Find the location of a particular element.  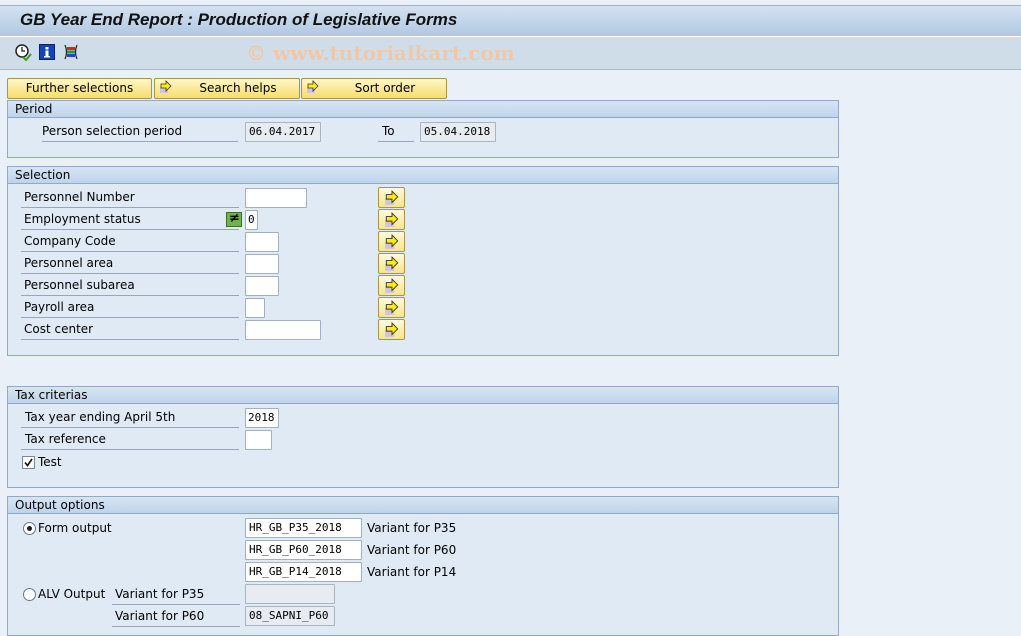

cost-center-multiple-selection-button is located at coordinates (391, 329).